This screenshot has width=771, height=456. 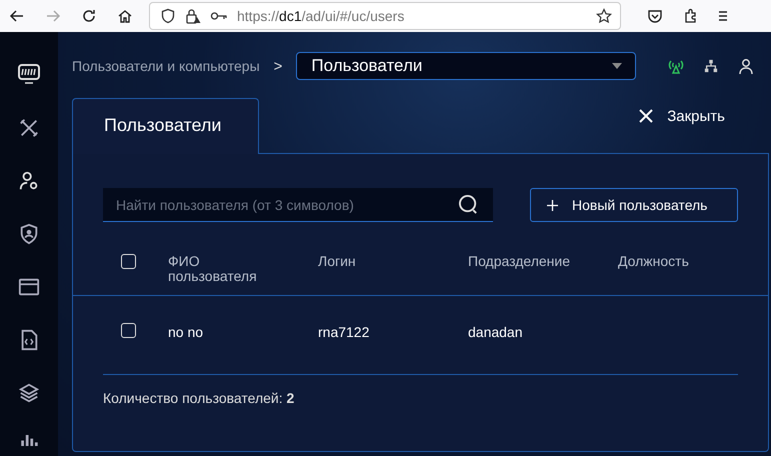 I want to click on monitor-icon, so click(x=29, y=74).